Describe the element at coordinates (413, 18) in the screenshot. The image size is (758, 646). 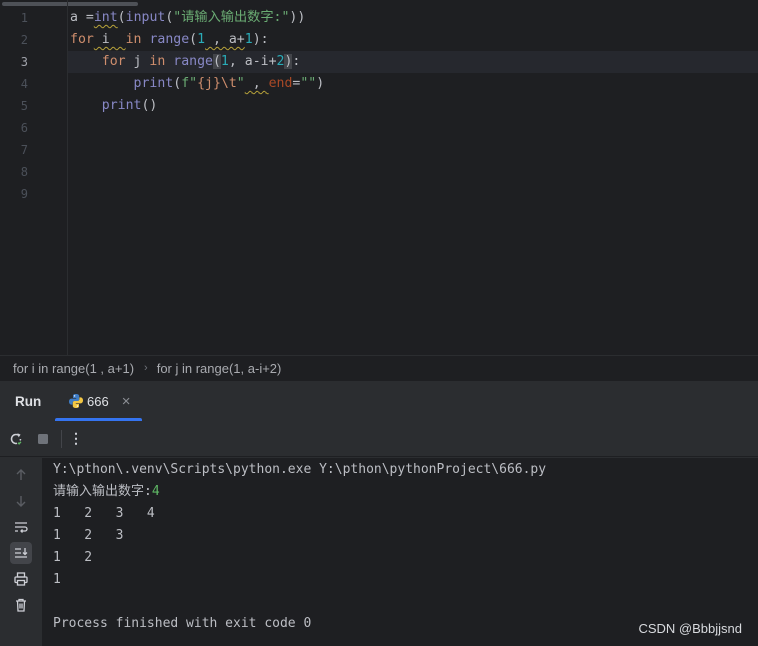
I see `code-line-1: a =int(input("请输入输出数字:"))` at that location.